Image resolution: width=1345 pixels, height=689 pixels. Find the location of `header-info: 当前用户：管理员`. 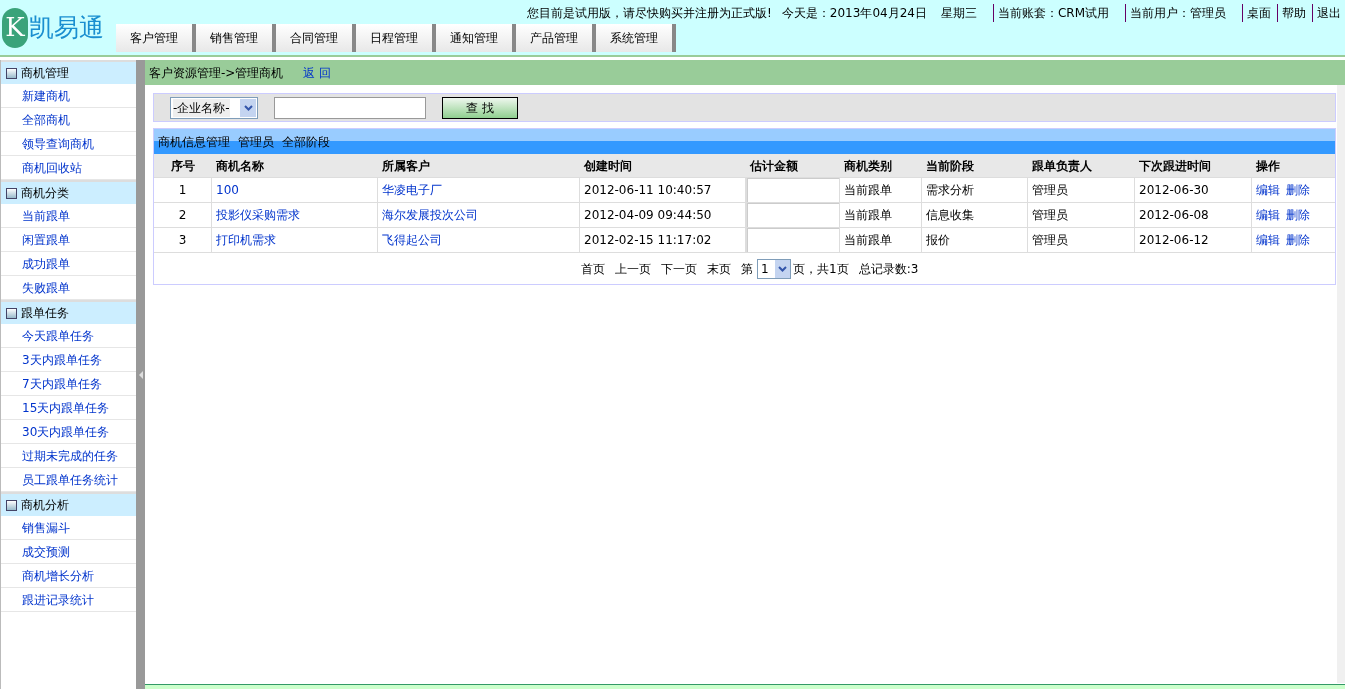

header-info: 当前用户：管理员 is located at coordinates (1175, 13).